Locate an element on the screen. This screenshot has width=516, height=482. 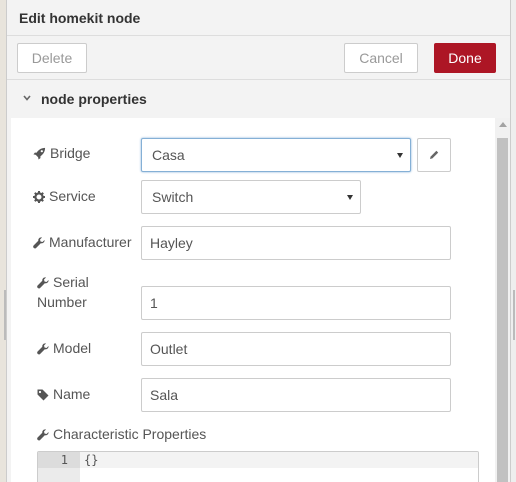
panel-scrollbar is located at coordinates (503, 300).